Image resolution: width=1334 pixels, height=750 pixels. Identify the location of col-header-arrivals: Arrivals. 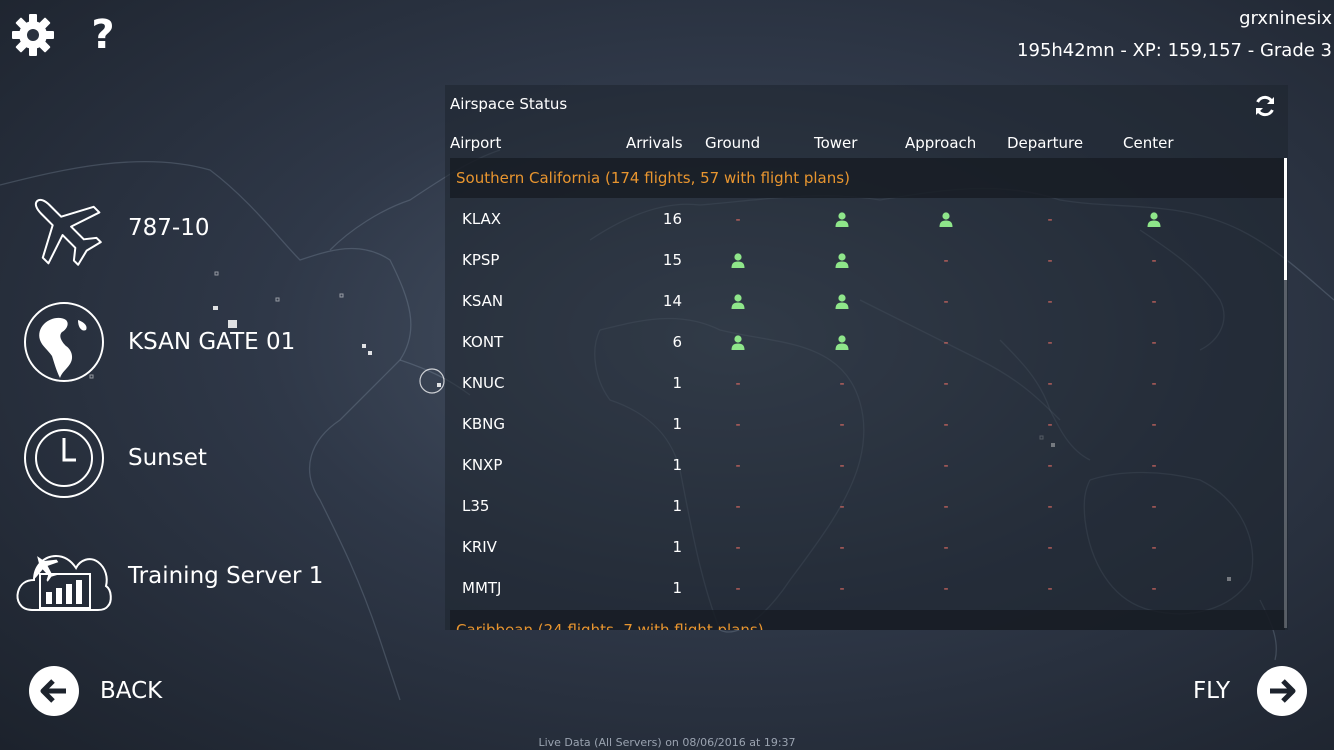
(654, 143).